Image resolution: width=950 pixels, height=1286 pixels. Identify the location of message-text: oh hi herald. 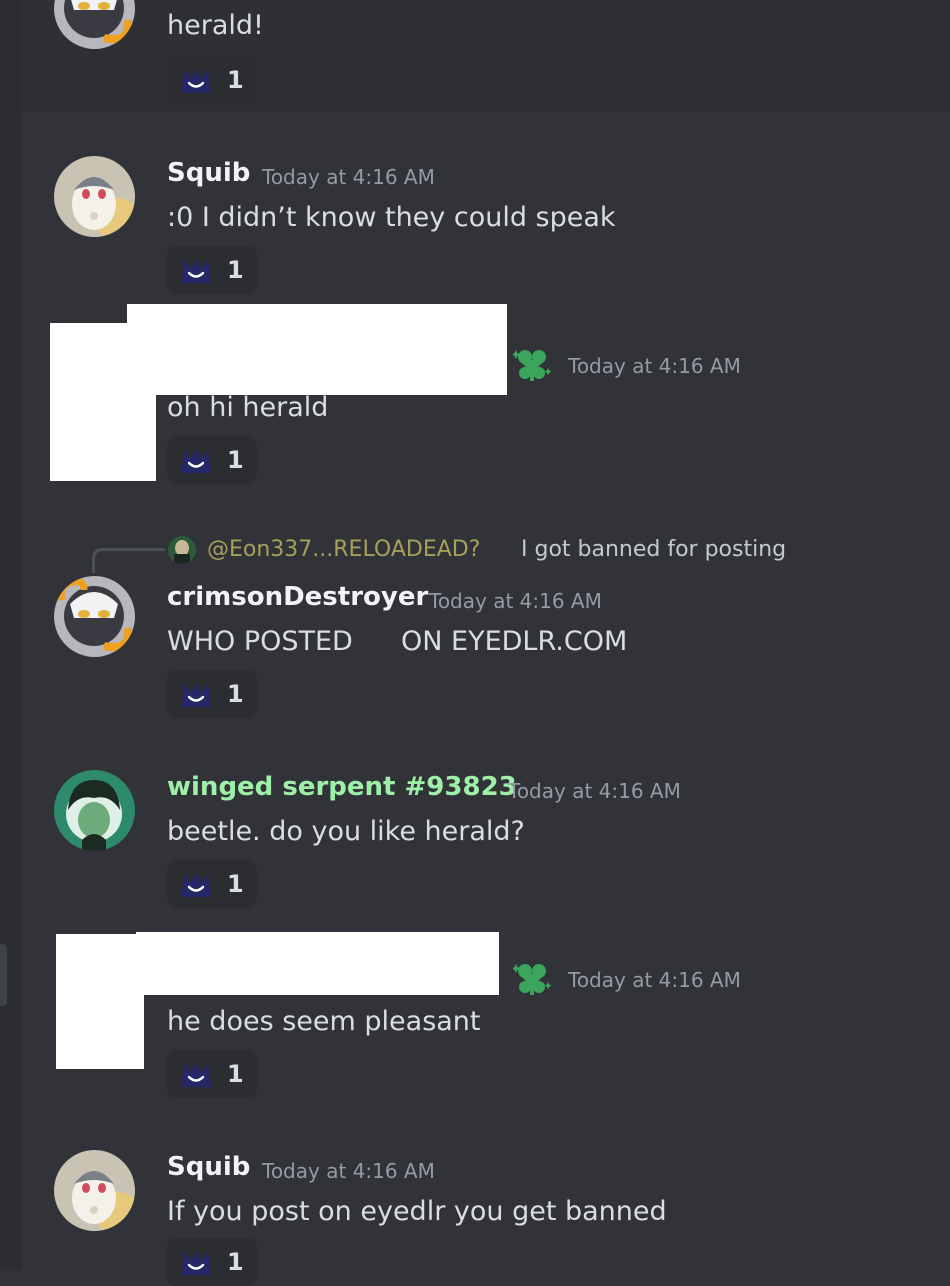
(248, 407).